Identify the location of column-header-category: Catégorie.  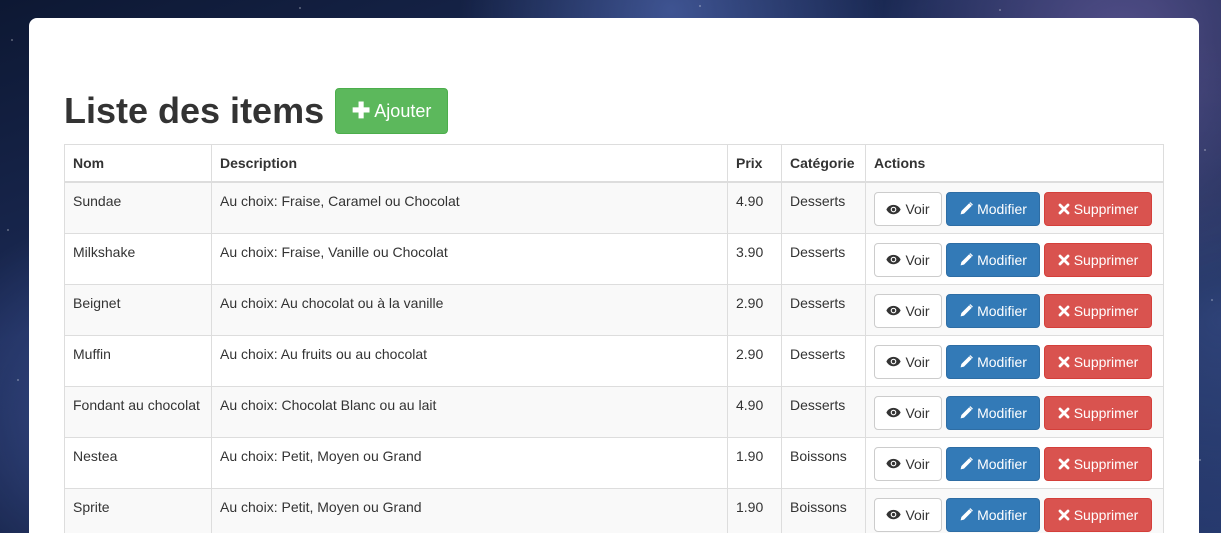
(823, 163).